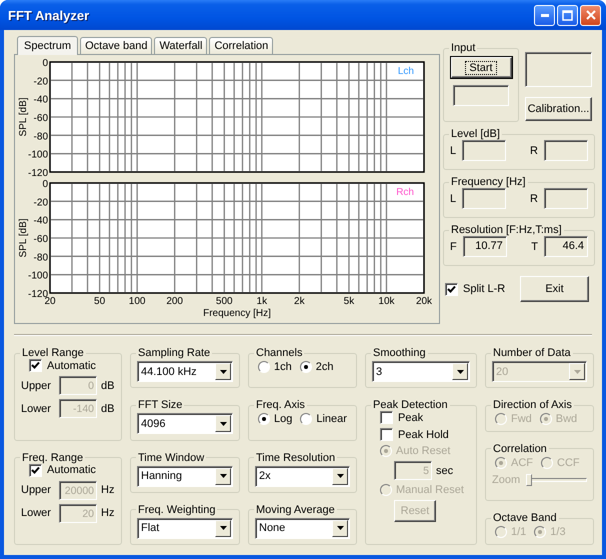 The height and width of the screenshot is (559, 606). What do you see at coordinates (399, 353) in the screenshot?
I see `group-title: Smoothing` at bounding box center [399, 353].